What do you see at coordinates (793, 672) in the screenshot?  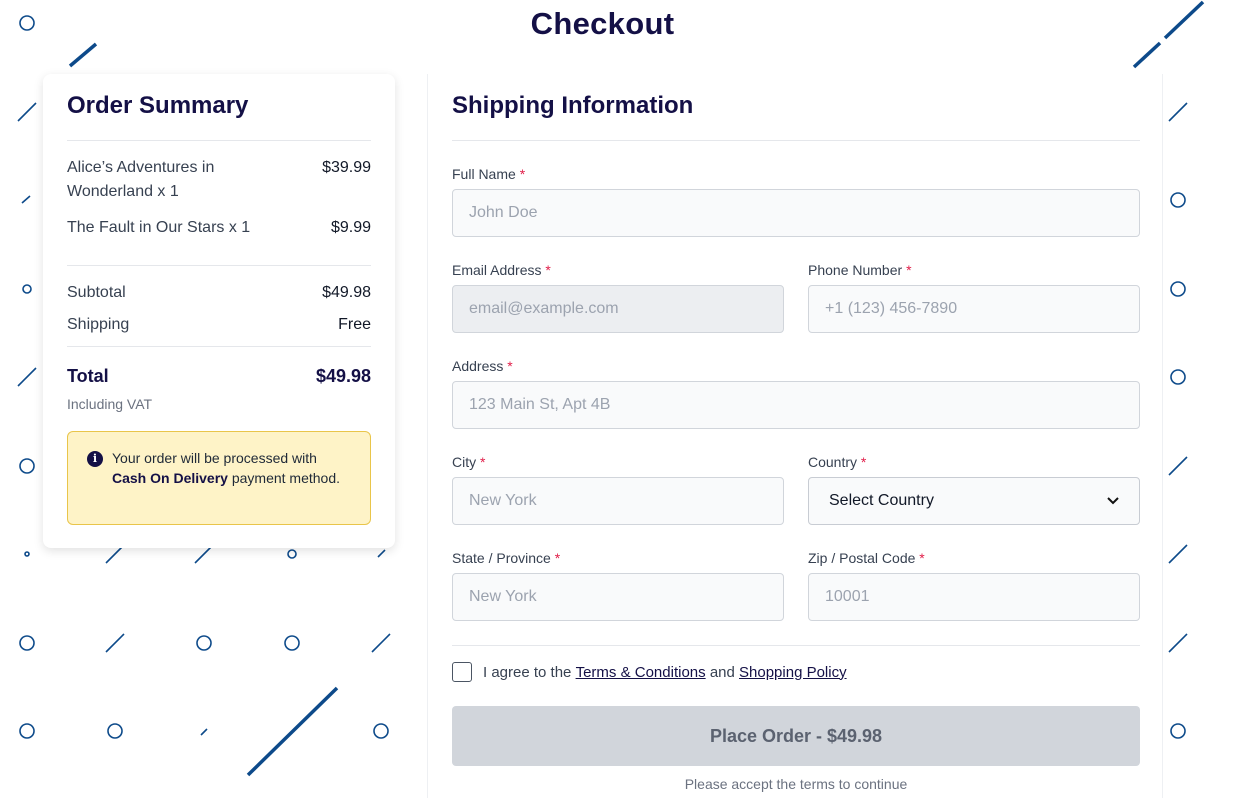 I see `shopping-policy-link: Shopping Policy` at bounding box center [793, 672].